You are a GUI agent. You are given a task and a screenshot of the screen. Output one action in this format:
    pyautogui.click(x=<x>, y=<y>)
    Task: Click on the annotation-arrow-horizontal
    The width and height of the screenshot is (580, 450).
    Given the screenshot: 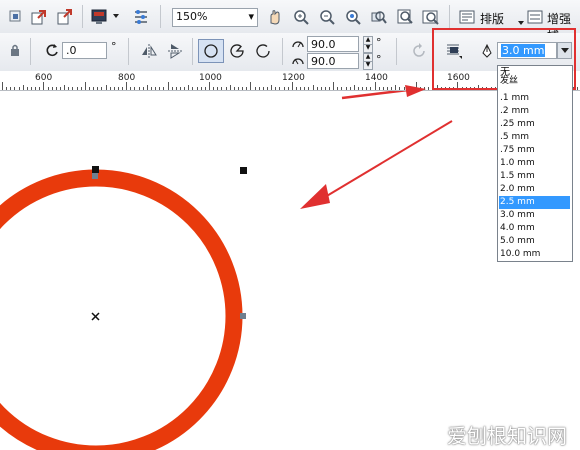 What is the action you would take?
    pyautogui.click(x=375, y=95)
    